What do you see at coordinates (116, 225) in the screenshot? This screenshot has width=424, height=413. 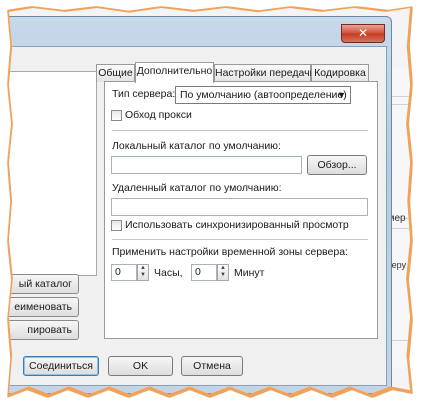 I see `sync-browse-checkbox` at bounding box center [116, 225].